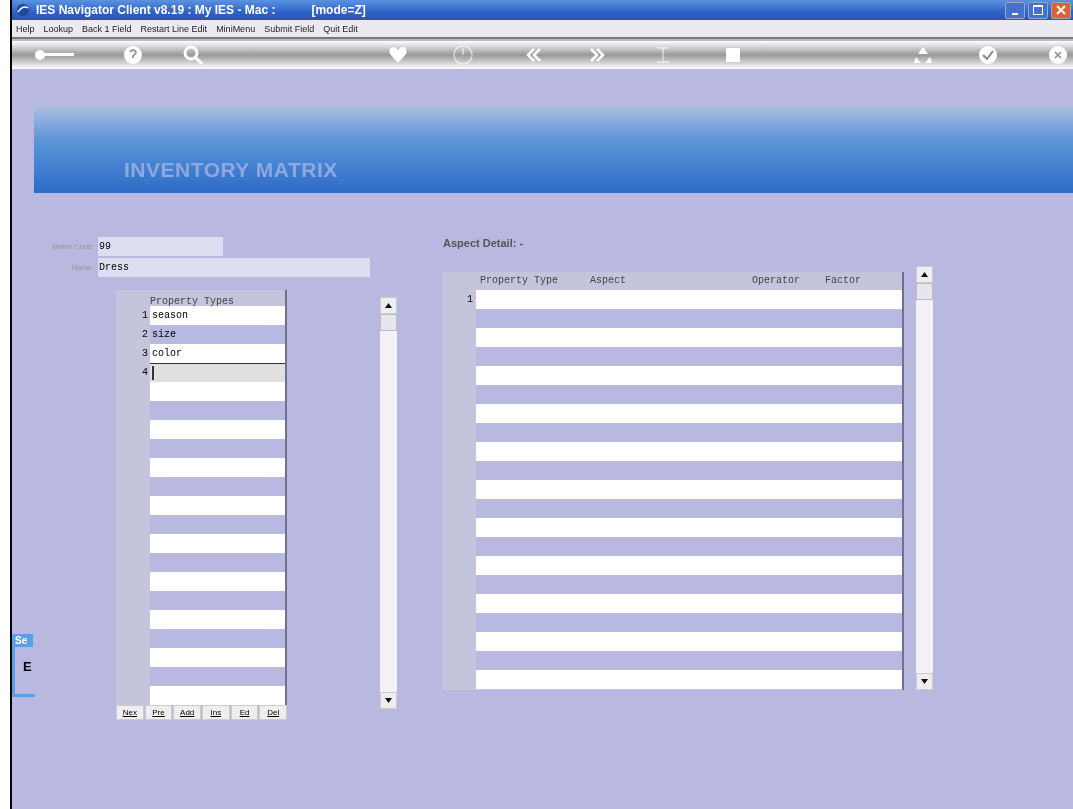  What do you see at coordinates (156, 10) in the screenshot?
I see `window-title: IES Navigator Client v8.19 : My IES - Mac :` at bounding box center [156, 10].